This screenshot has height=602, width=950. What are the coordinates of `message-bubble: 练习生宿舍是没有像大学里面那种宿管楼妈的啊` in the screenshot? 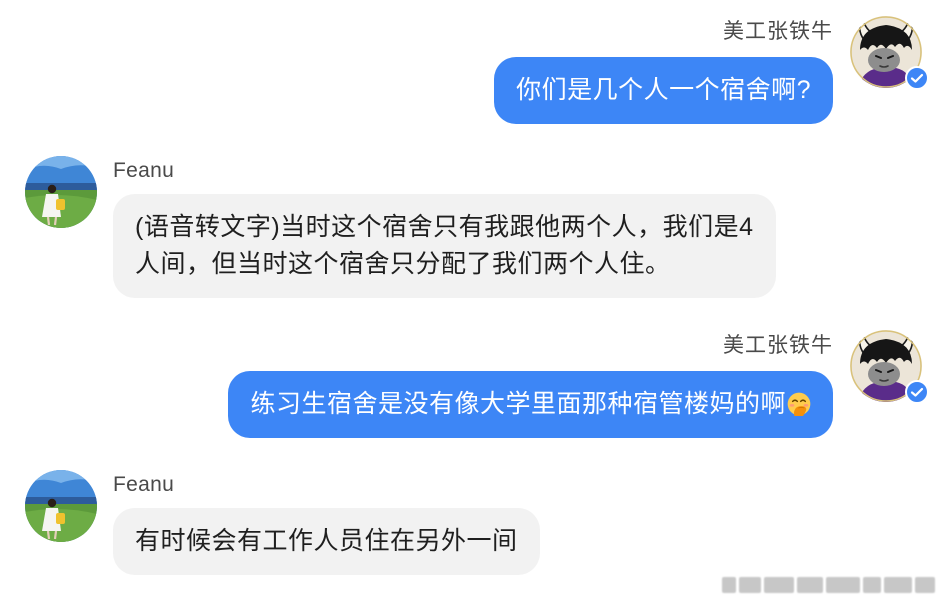 It's located at (530, 404).